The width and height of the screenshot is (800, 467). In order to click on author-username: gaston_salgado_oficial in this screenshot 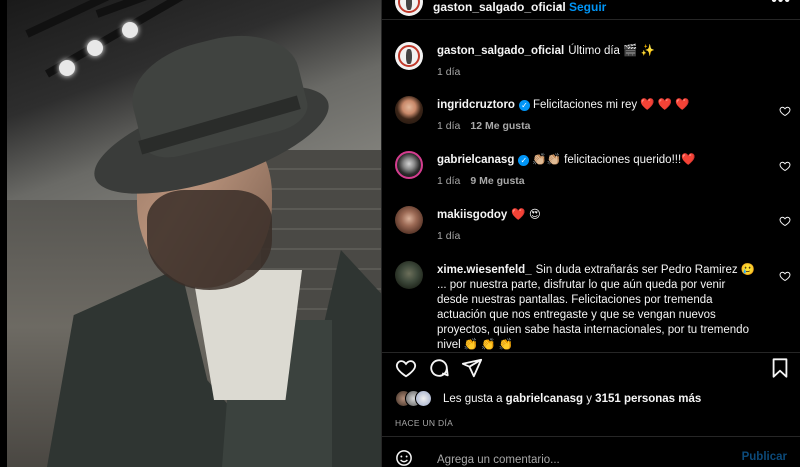, I will do `click(499, 7)`.